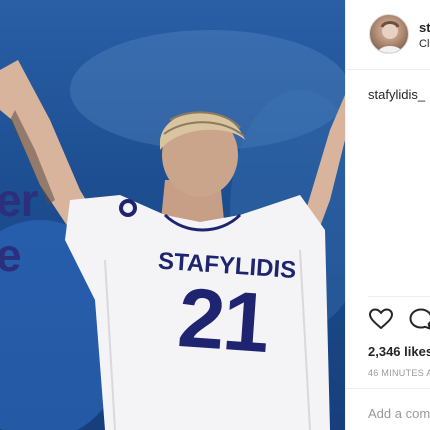 Image resolution: width=430 pixels, height=430 pixels. I want to click on avatar-image, so click(390, 37).